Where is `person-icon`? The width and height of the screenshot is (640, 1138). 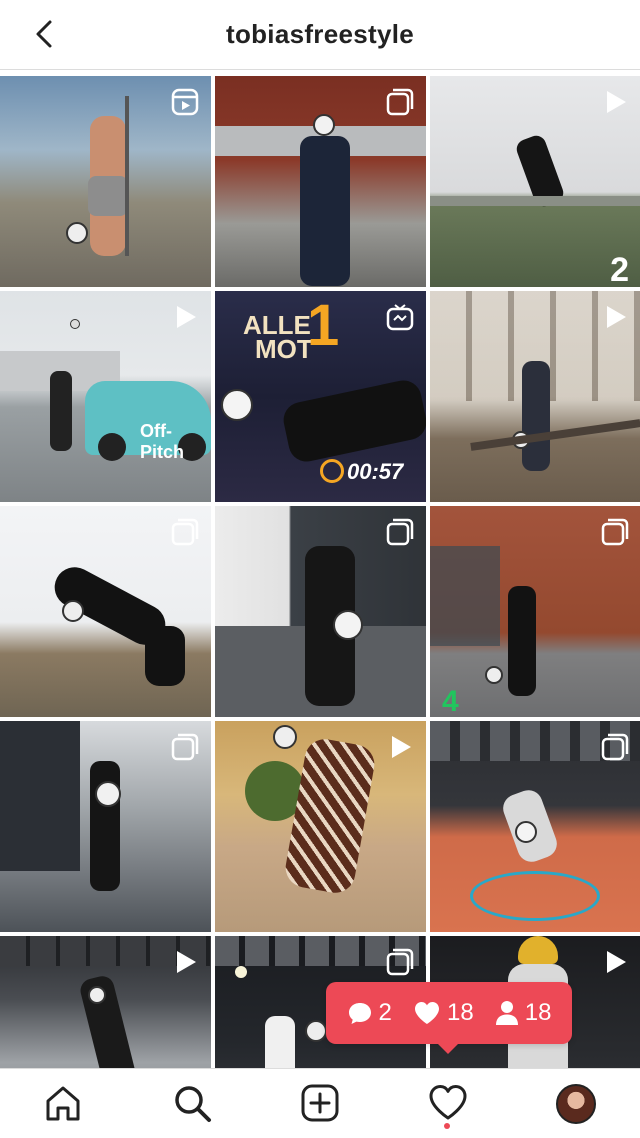
person-icon is located at coordinates (506, 1013).